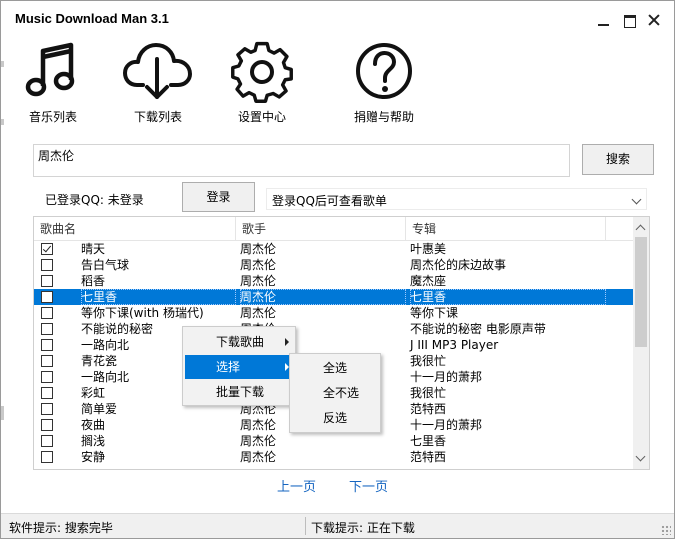 This screenshot has height=539, width=675. Describe the element at coordinates (93, 425) in the screenshot. I see `song-name-cell: 夜曲` at that location.